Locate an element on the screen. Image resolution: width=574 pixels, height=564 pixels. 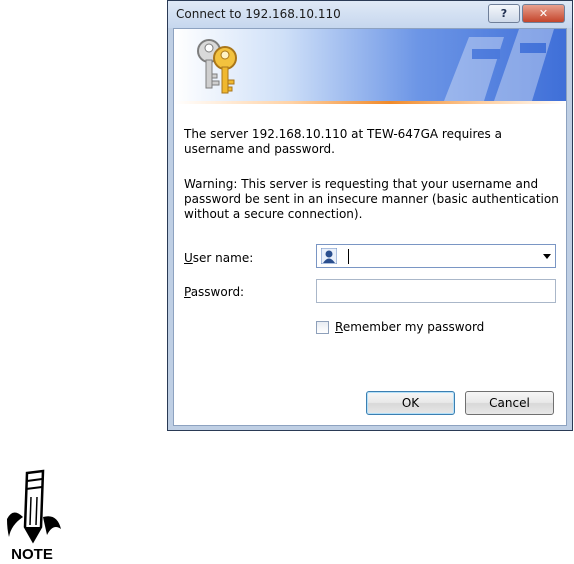
banner-divider is located at coordinates (370, 102).